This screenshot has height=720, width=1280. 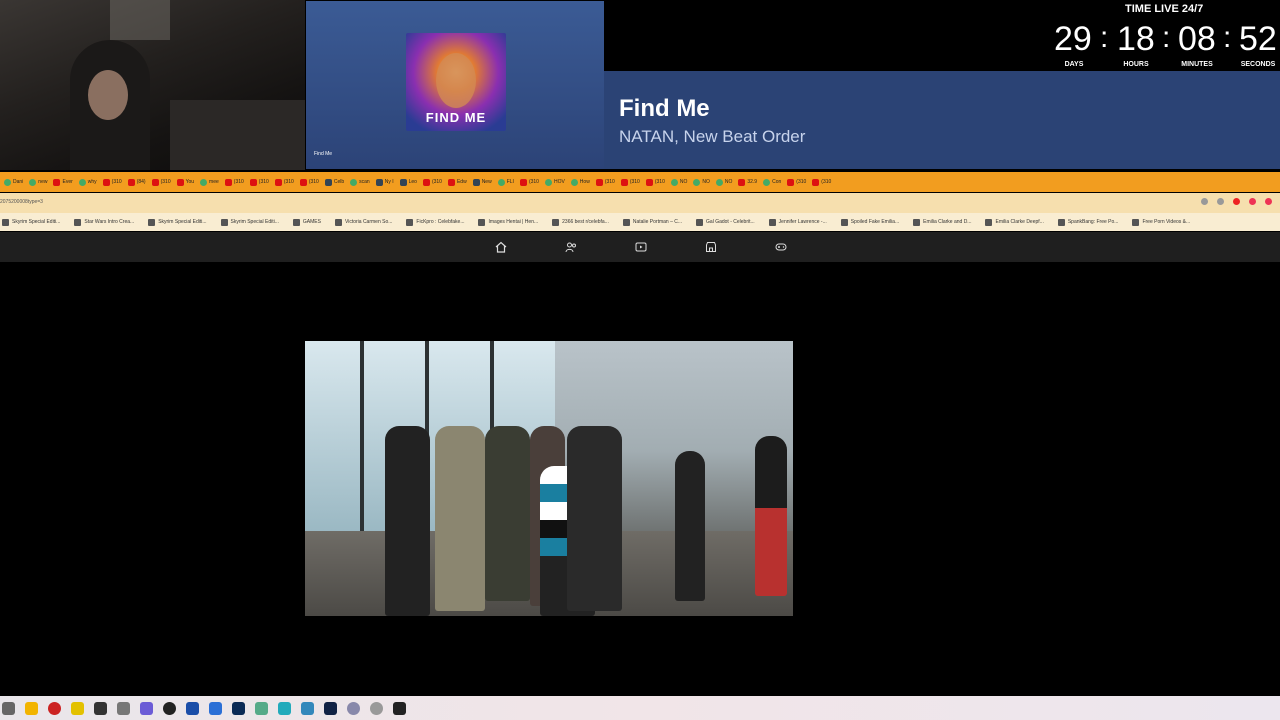 What do you see at coordinates (457, 182) in the screenshot?
I see `browser-tab: Edw` at bounding box center [457, 182].